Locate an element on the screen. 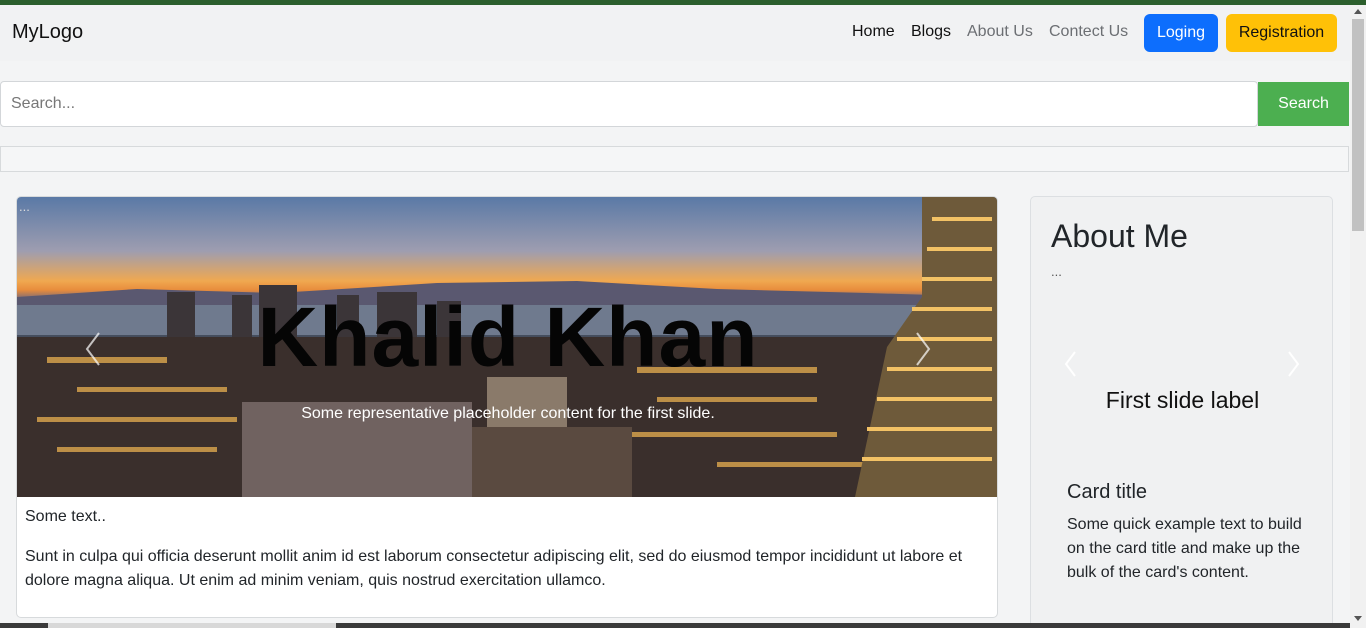 The image size is (1366, 628). registration-button: Registration is located at coordinates (1281, 33).